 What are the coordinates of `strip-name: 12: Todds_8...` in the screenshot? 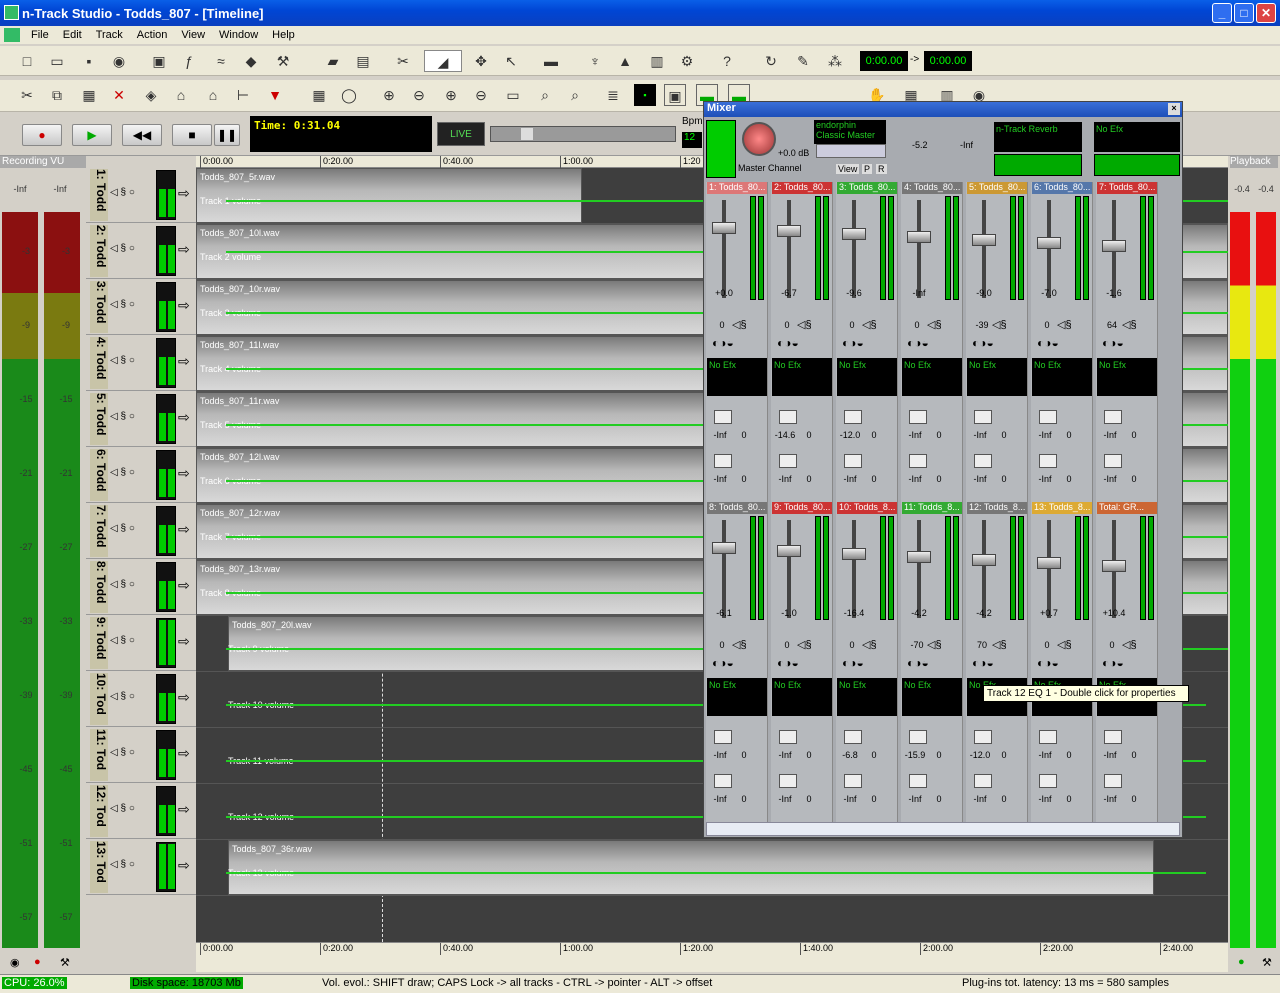 It's located at (997, 508).